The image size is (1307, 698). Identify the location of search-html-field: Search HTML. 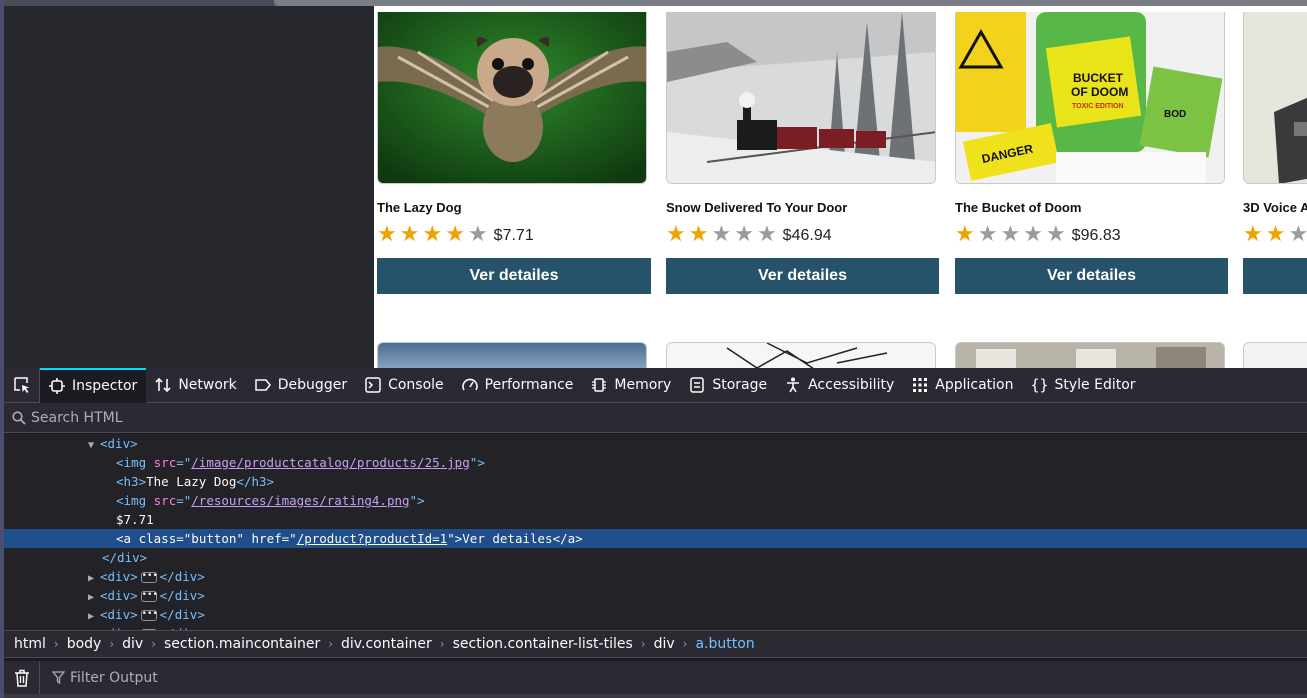
(655, 418).